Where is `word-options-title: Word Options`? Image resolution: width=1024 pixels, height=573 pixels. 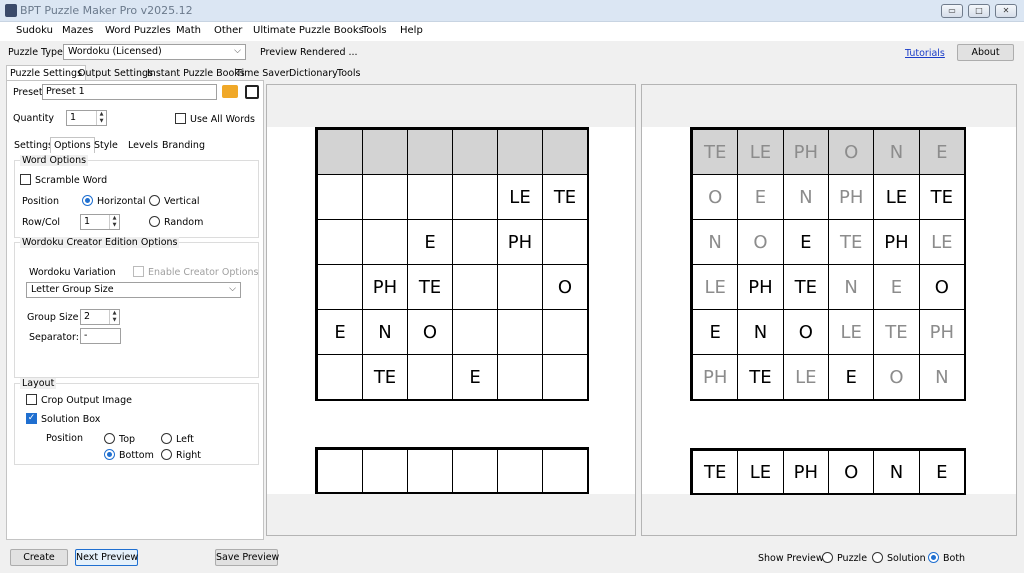
word-options-title: Word Options is located at coordinates (54, 160).